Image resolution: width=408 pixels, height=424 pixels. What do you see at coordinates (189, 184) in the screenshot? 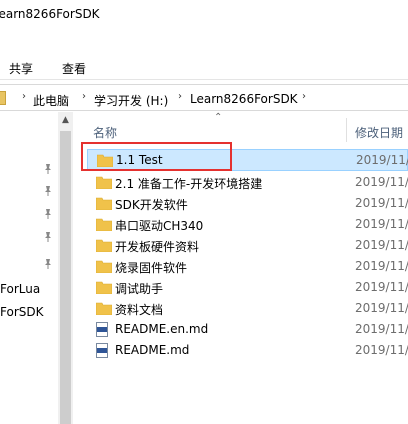
I see `file-name: 2.1 准备工作-开发环境搭建` at bounding box center [189, 184].